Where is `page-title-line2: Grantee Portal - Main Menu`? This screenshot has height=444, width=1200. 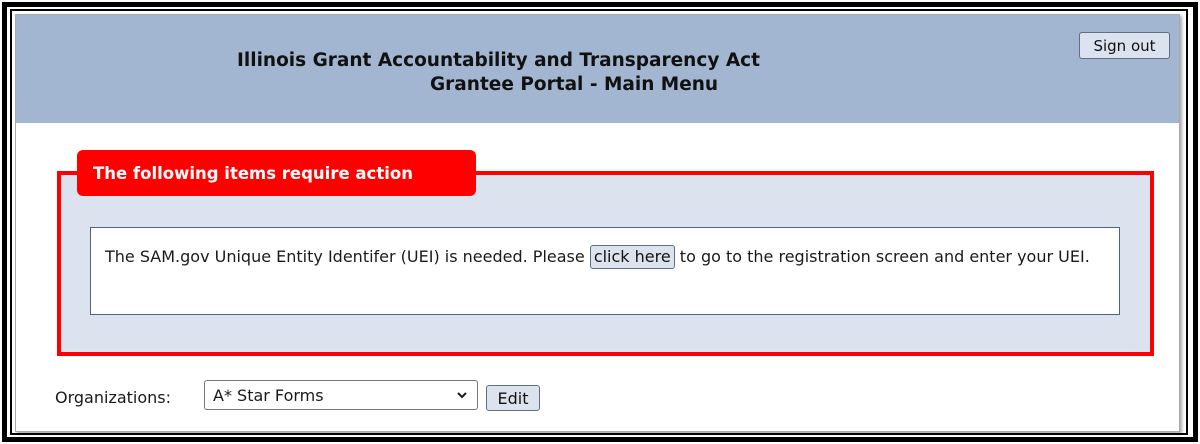 page-title-line2: Grantee Portal - Main Menu is located at coordinates (574, 84).